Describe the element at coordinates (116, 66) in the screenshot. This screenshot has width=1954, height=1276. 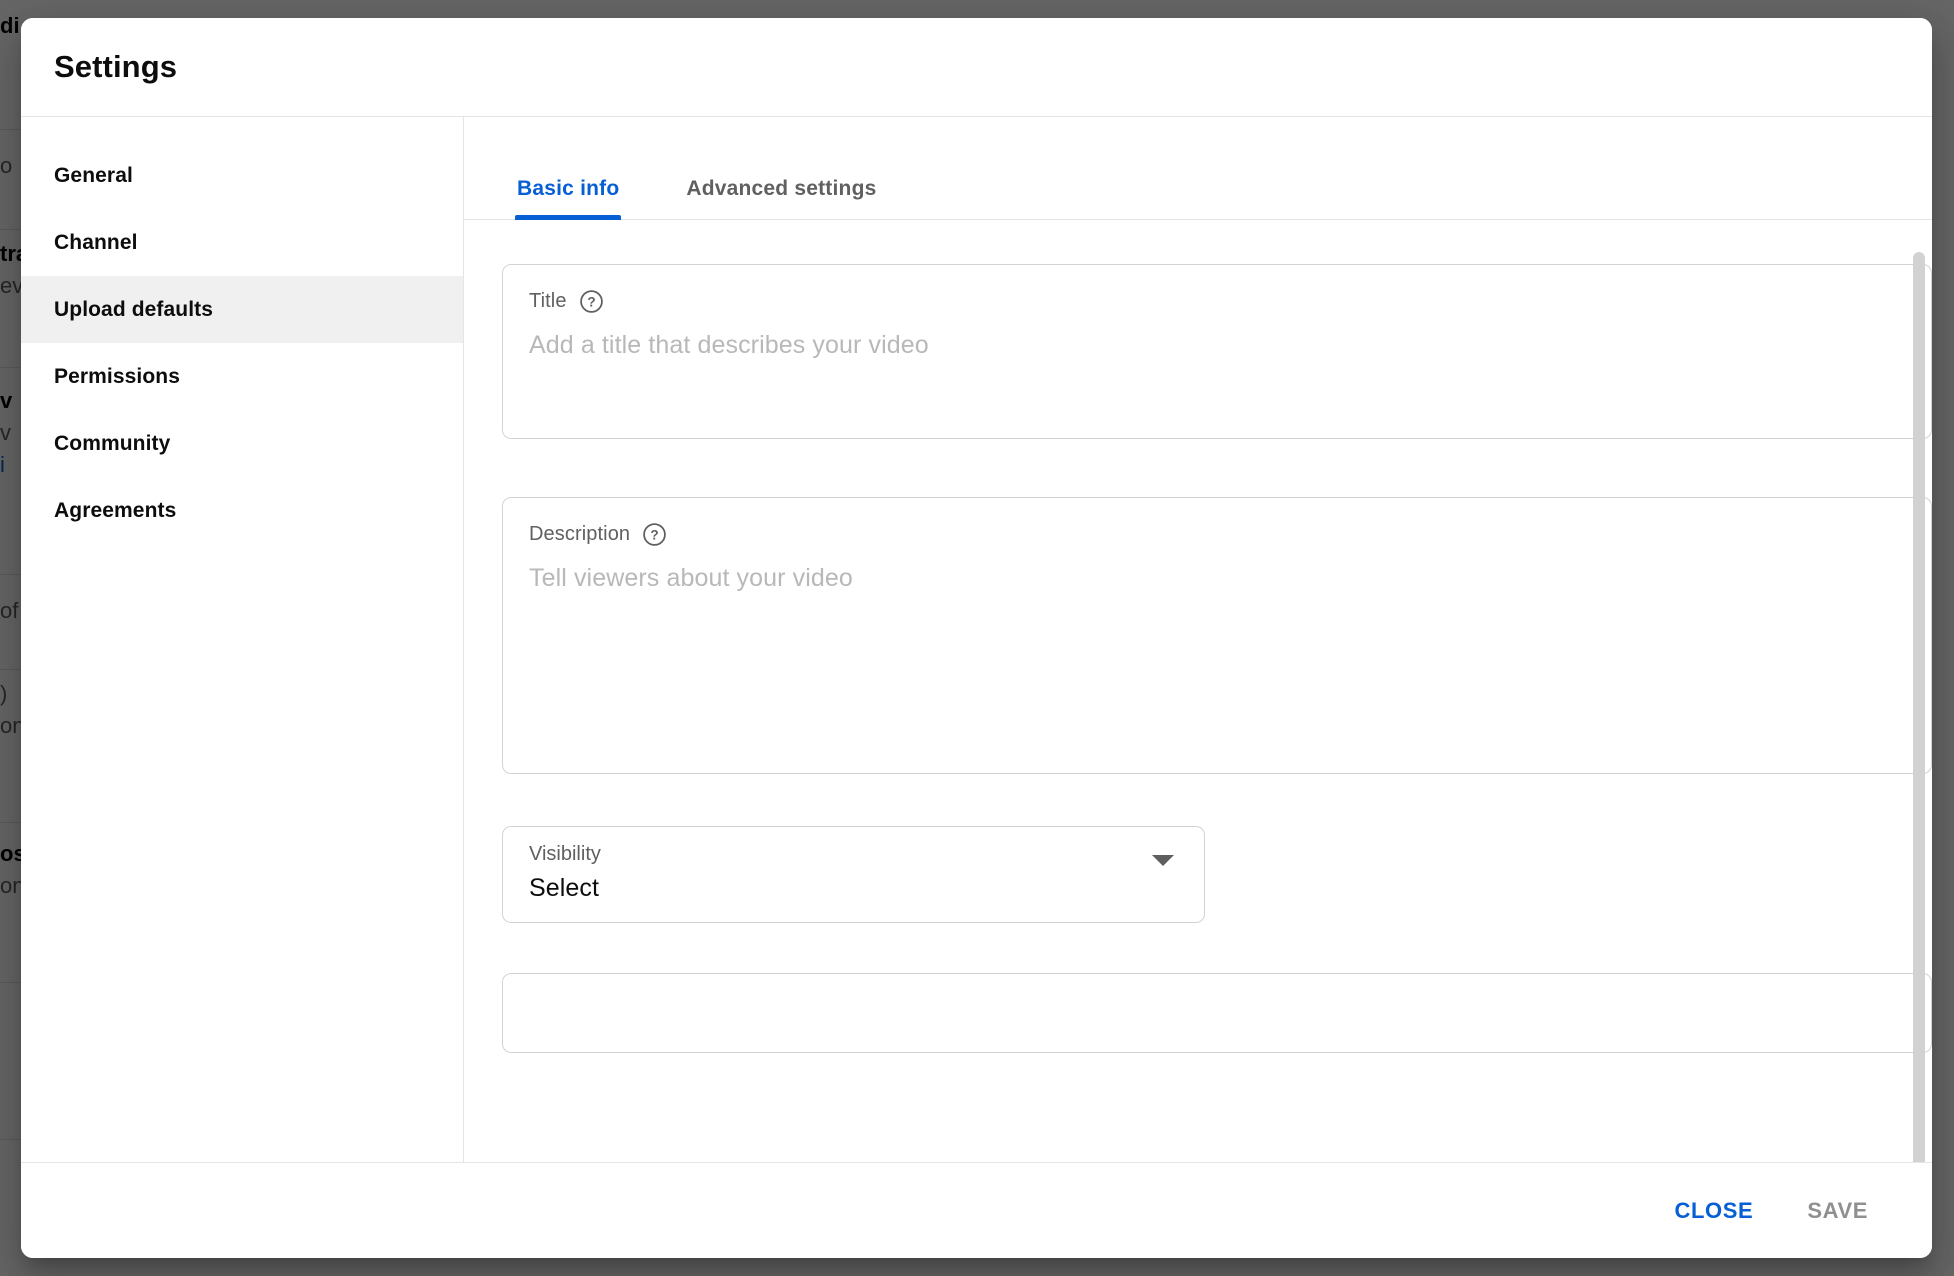
I see `page-title: Settings` at that location.